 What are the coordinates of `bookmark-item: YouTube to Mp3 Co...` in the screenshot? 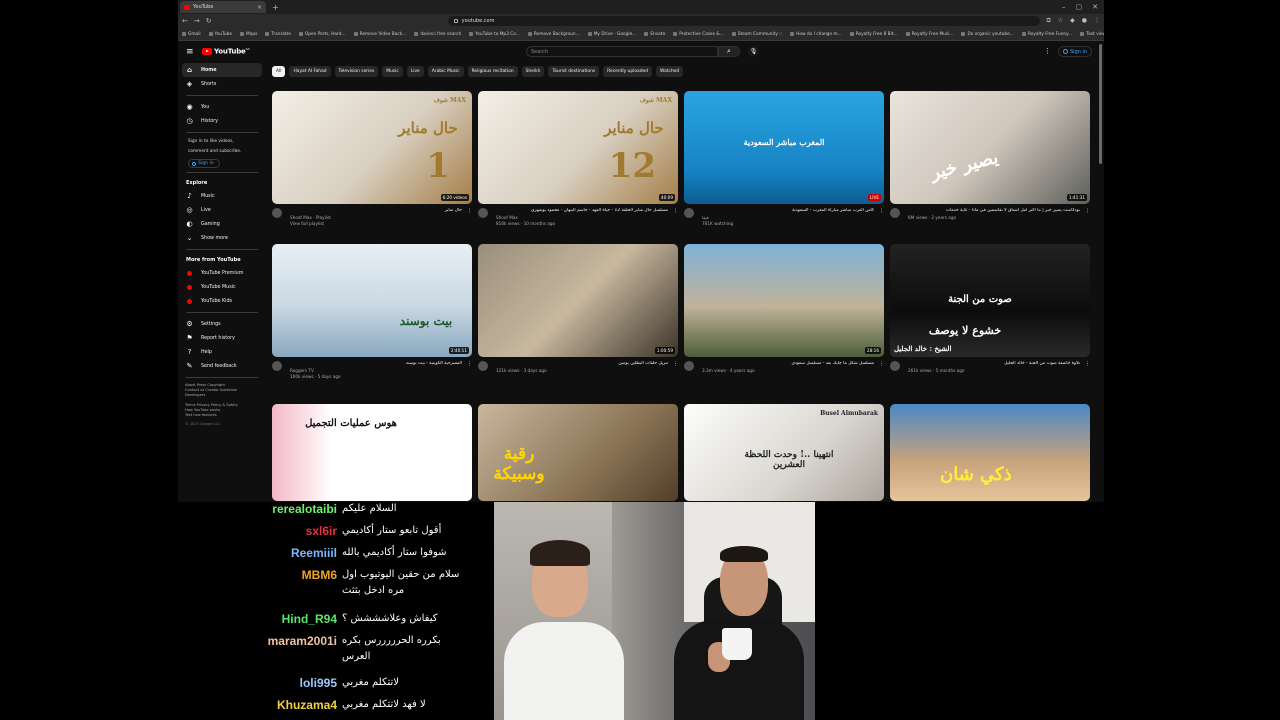 It's located at (494, 34).